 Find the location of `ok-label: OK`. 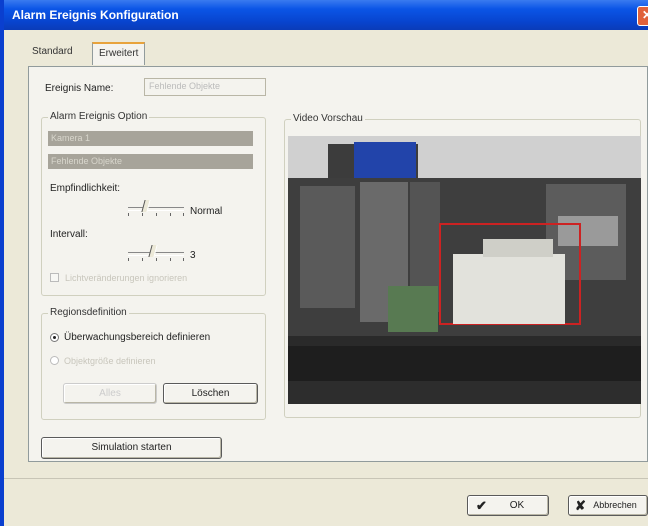

ok-label: OK is located at coordinates (517, 505).